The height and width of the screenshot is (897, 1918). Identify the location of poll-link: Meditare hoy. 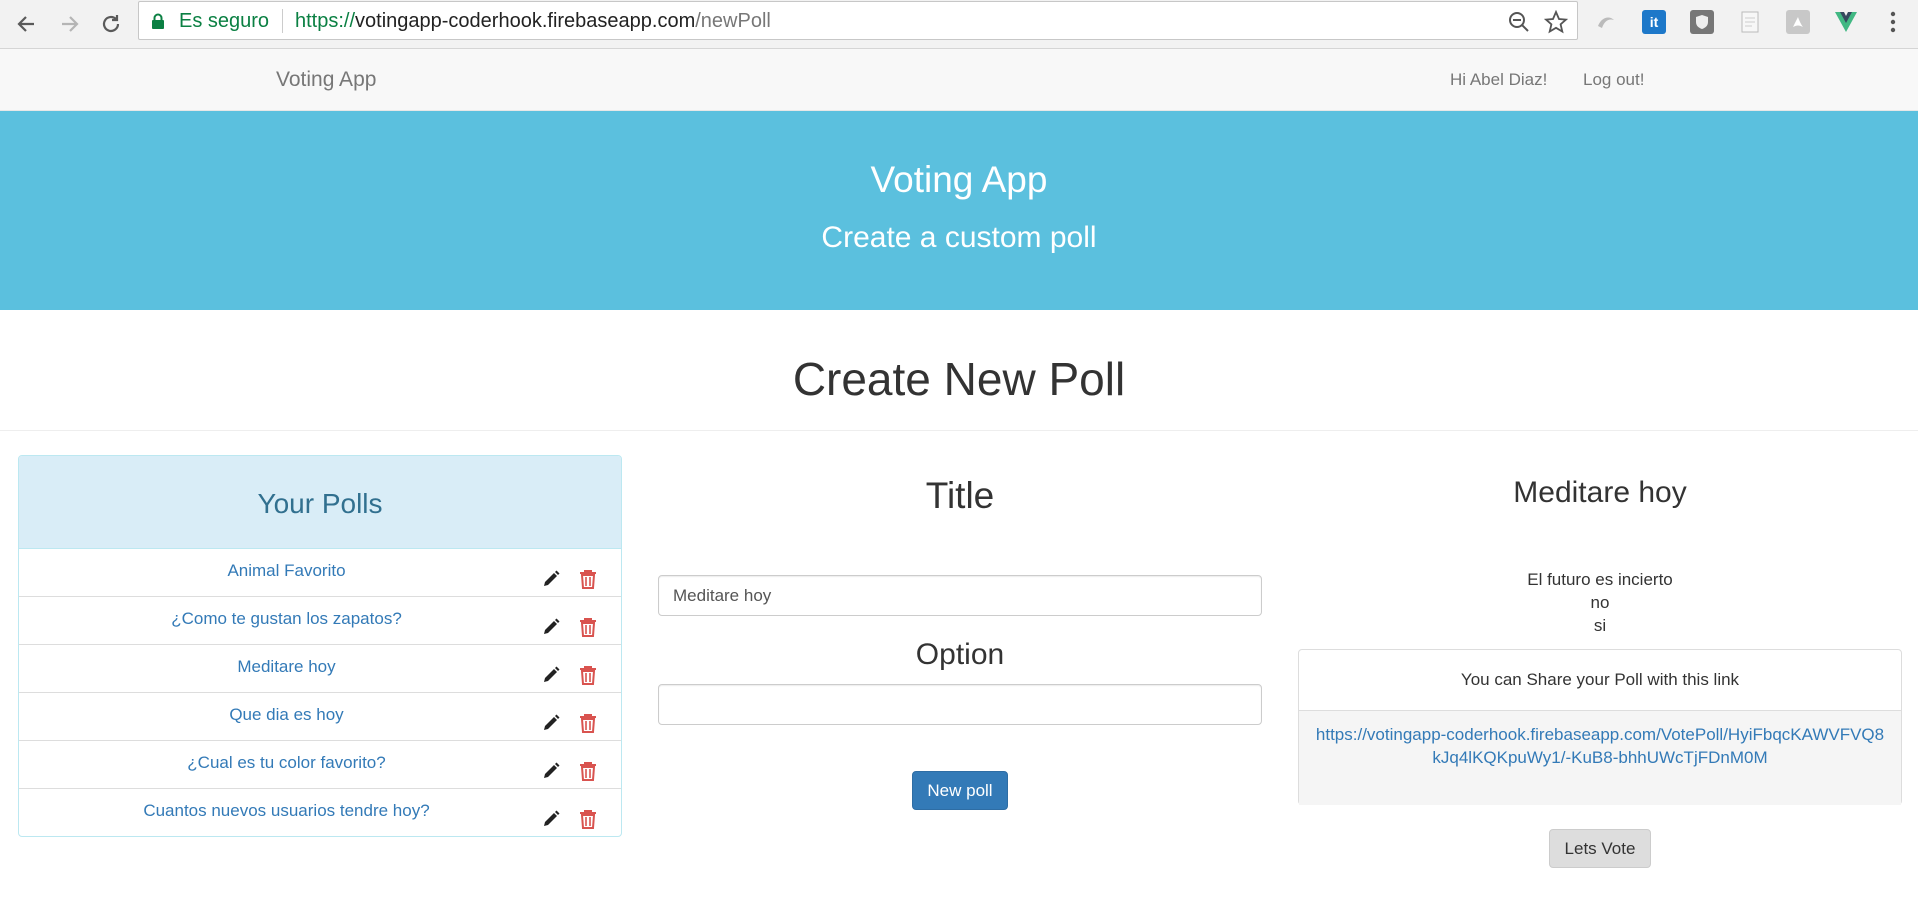
(286, 667).